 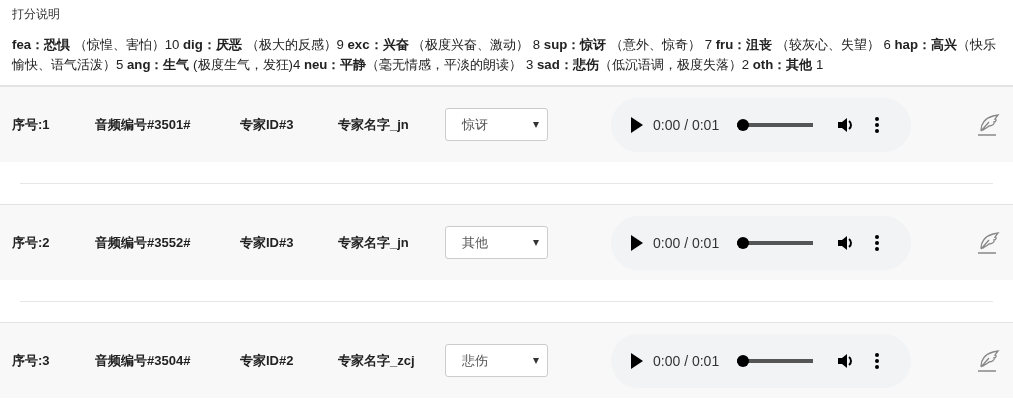 What do you see at coordinates (504, 55) in the screenshot?
I see `scoring-description: fea：恐惧 （惊惶、害怕）10 dig：厌恶 （极大的反感）9 exc：兴奋 （极度兴奋、激动） 8 sup：惊讶 （意外、惊奇） 7 fru：沮丧 （较灰心、失望） 6 hap：高兴（快乐愉快、语气活泼）5 ang：生气 (极度生气，发狂)4 neu：平静（毫无情感，平淡的朗读） 3 sad：悲伤（低沉语调，极度失落）2 oth：其他 1` at bounding box center [504, 55].